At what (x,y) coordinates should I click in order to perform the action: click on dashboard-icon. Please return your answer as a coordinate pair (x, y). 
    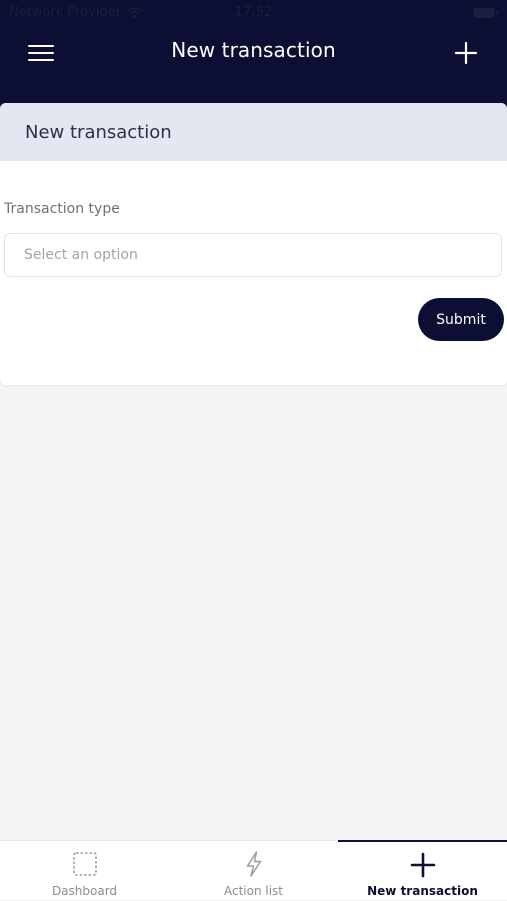
    Looking at the image, I should click on (84, 864).